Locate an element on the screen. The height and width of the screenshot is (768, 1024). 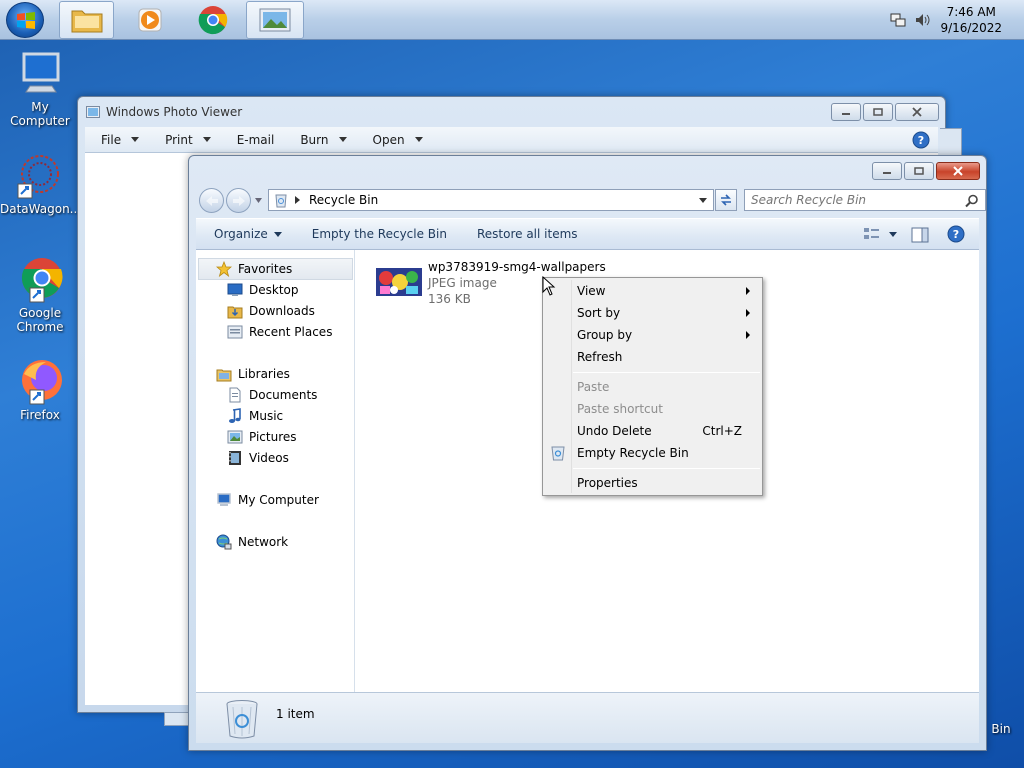
desktop-icon-google-chrome: Google Chrome is located at coordinates (40, 295).